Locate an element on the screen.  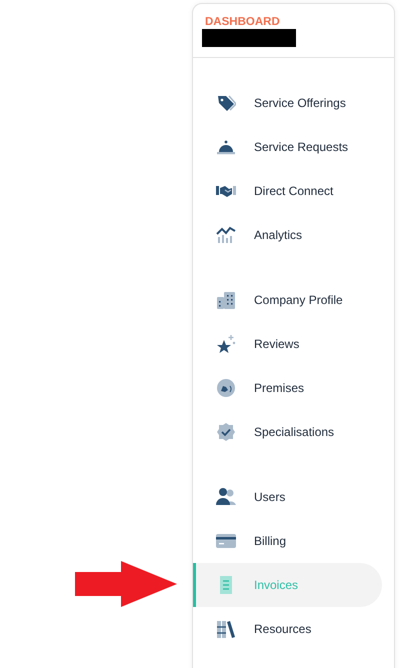
users-icon is located at coordinates (226, 497).